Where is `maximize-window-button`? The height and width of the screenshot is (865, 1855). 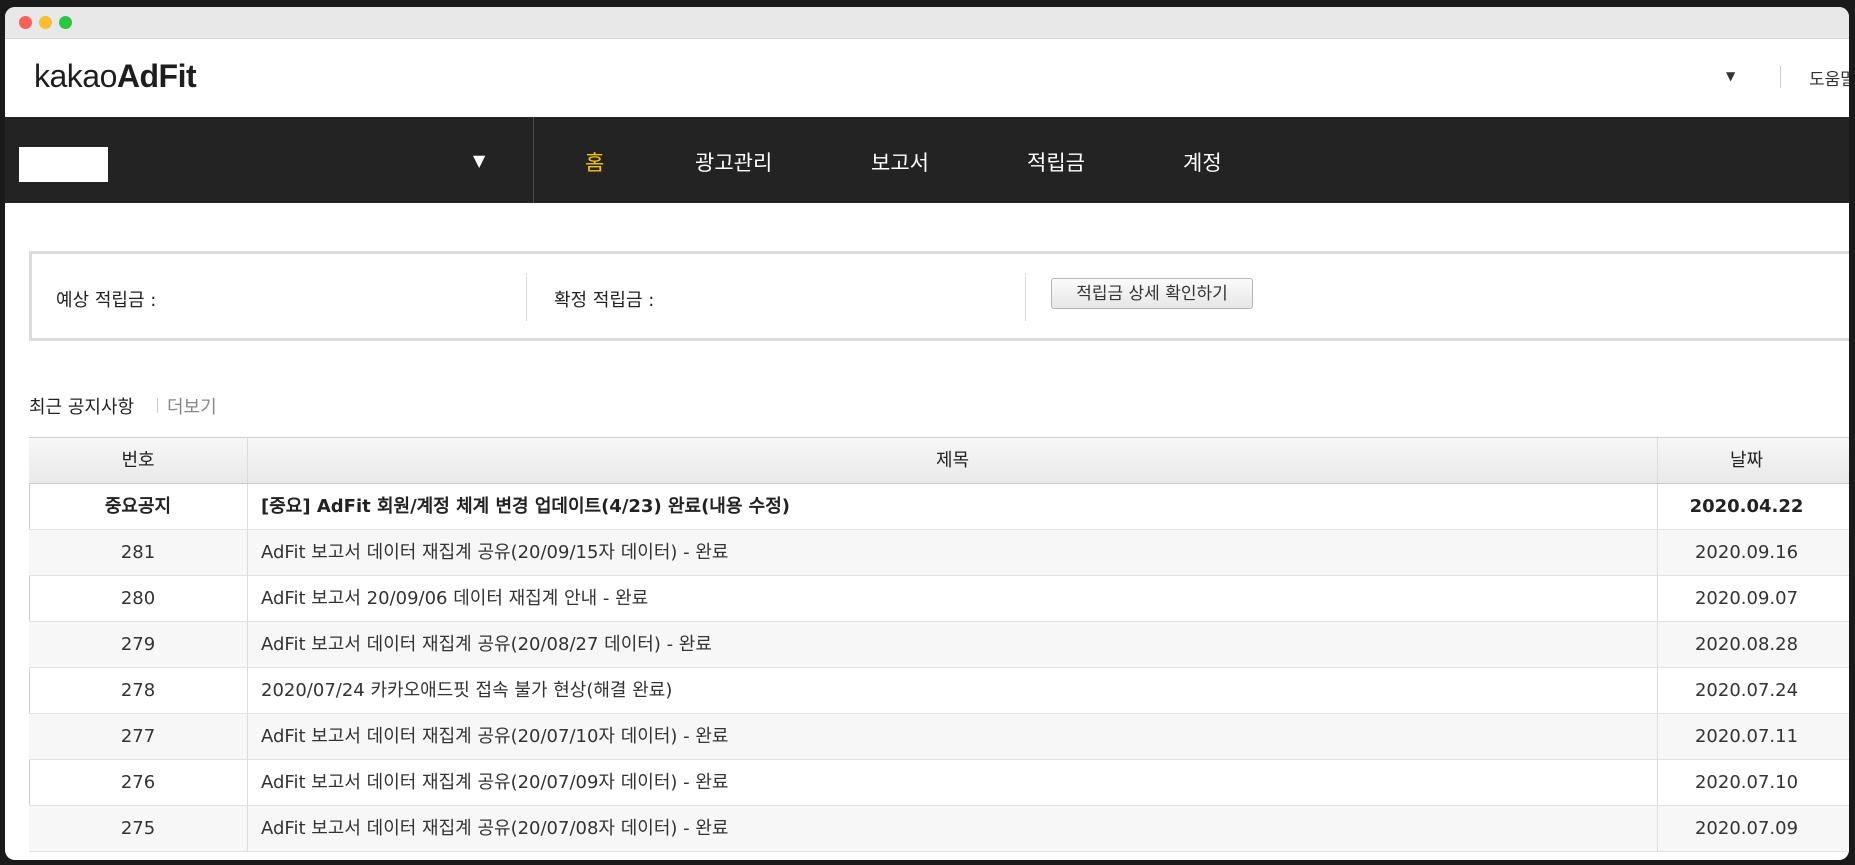 maximize-window-button is located at coordinates (65, 22).